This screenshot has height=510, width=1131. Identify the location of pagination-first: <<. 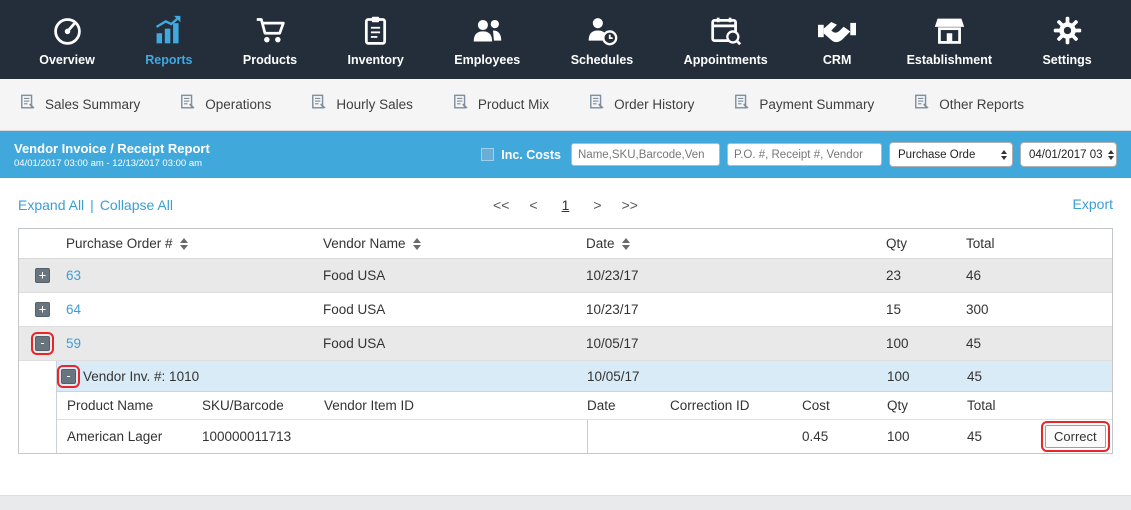
(501, 205).